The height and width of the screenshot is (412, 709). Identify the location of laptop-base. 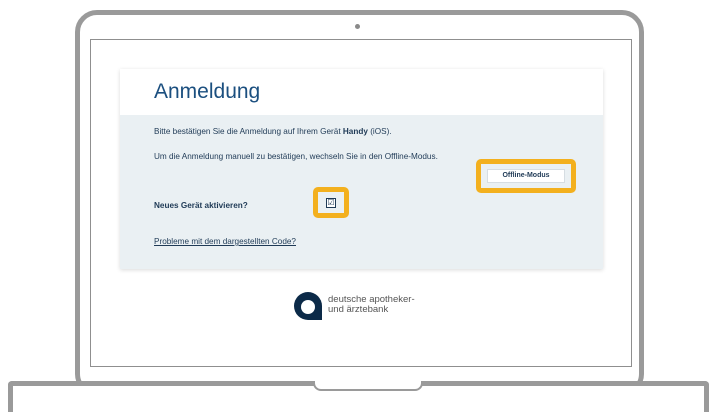
(358, 396).